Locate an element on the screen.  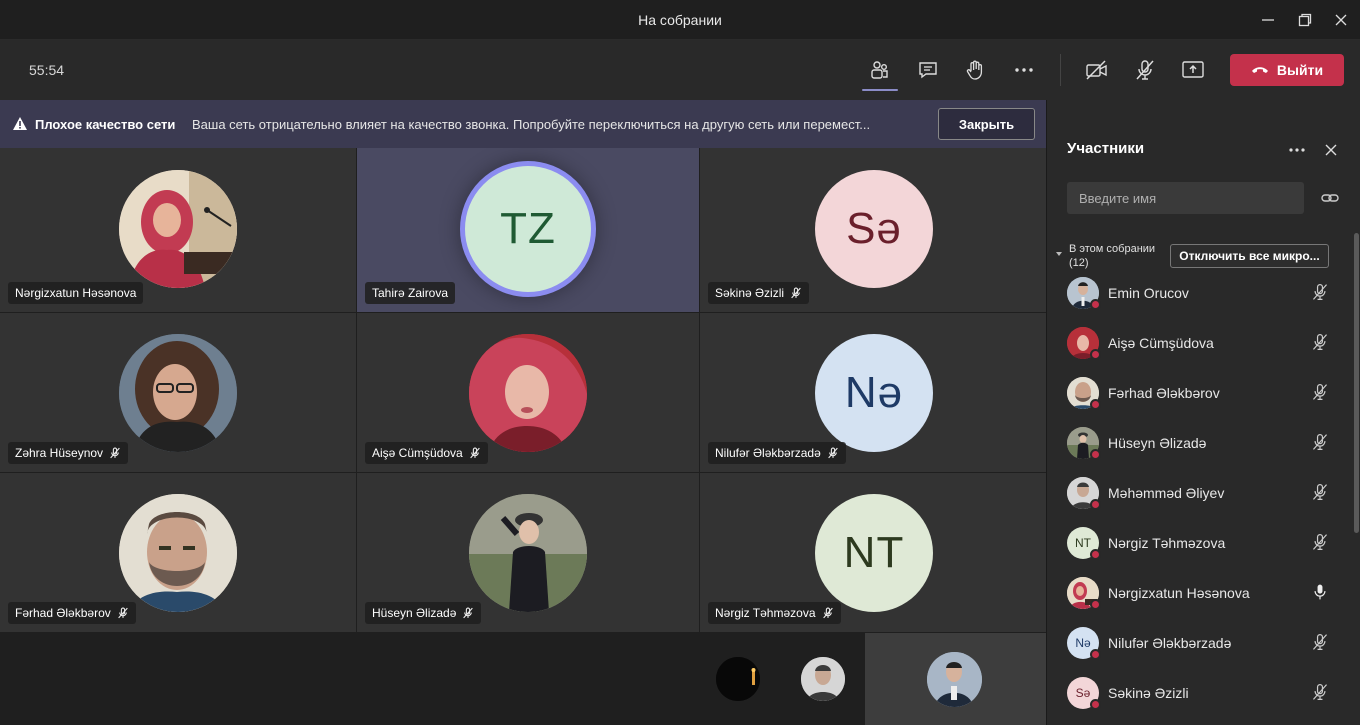
share-invite-link-button is located at coordinates (1330, 198).